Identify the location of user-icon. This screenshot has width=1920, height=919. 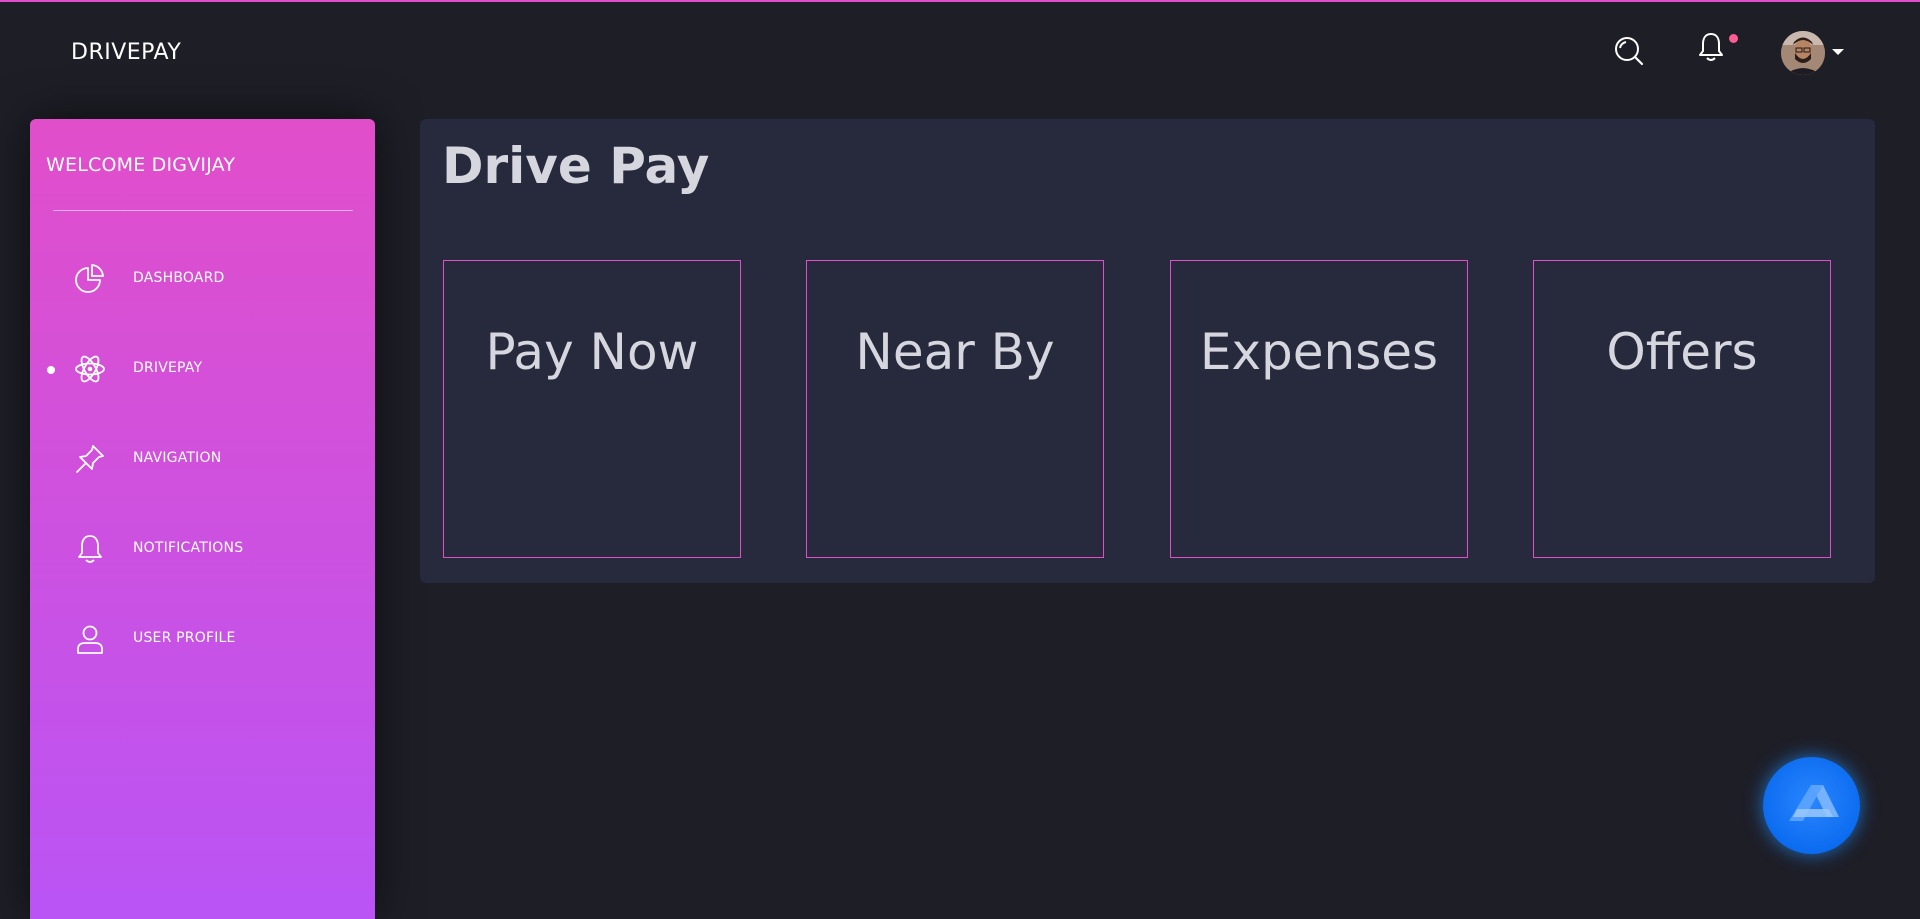
(90, 639).